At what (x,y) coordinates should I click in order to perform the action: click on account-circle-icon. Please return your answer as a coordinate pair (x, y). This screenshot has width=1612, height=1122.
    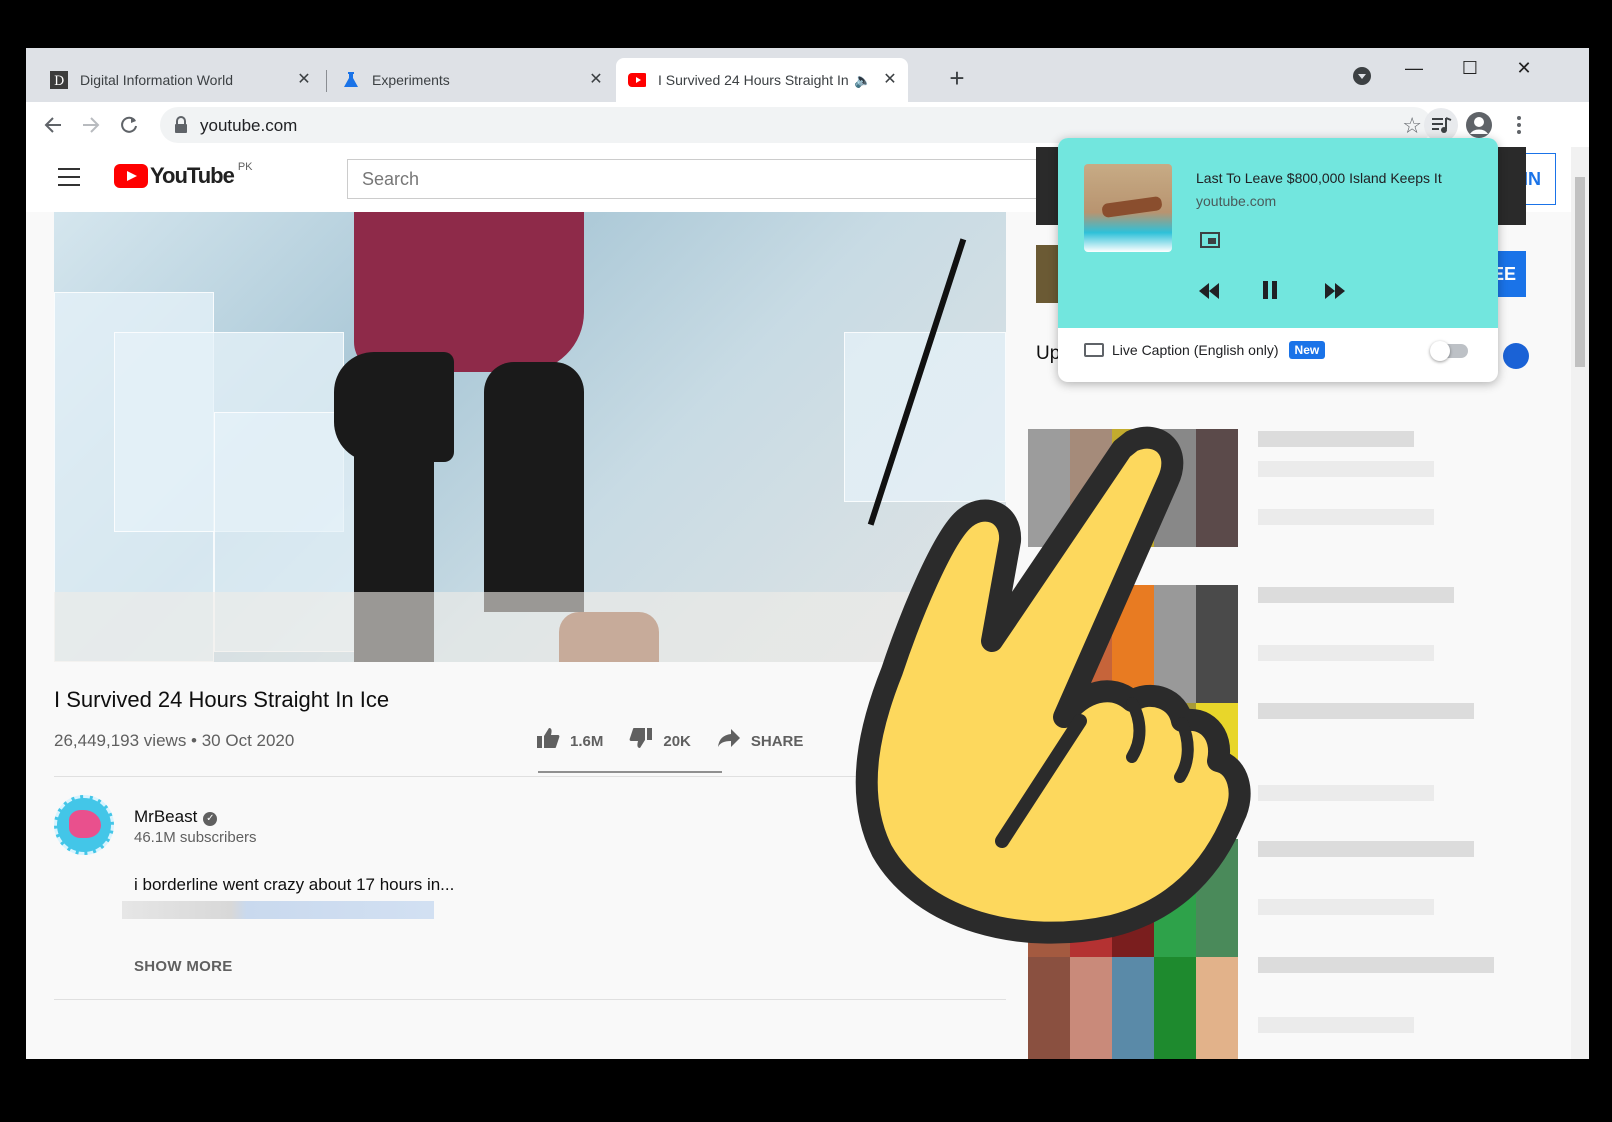
    Looking at the image, I should click on (1479, 125).